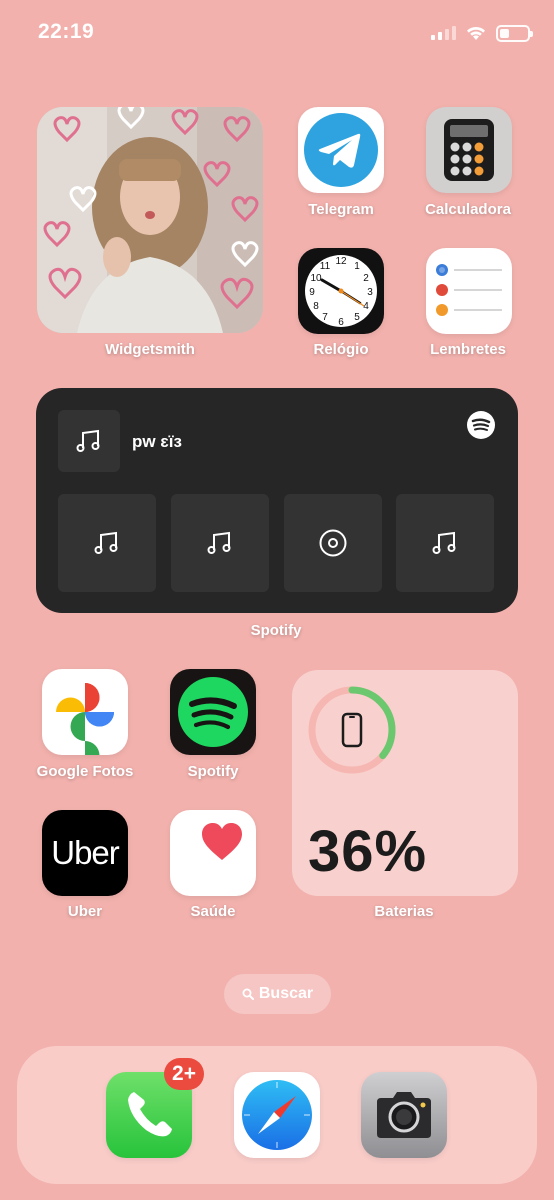 This screenshot has width=554, height=1200. I want to click on status-time: 22:19, so click(66, 31).